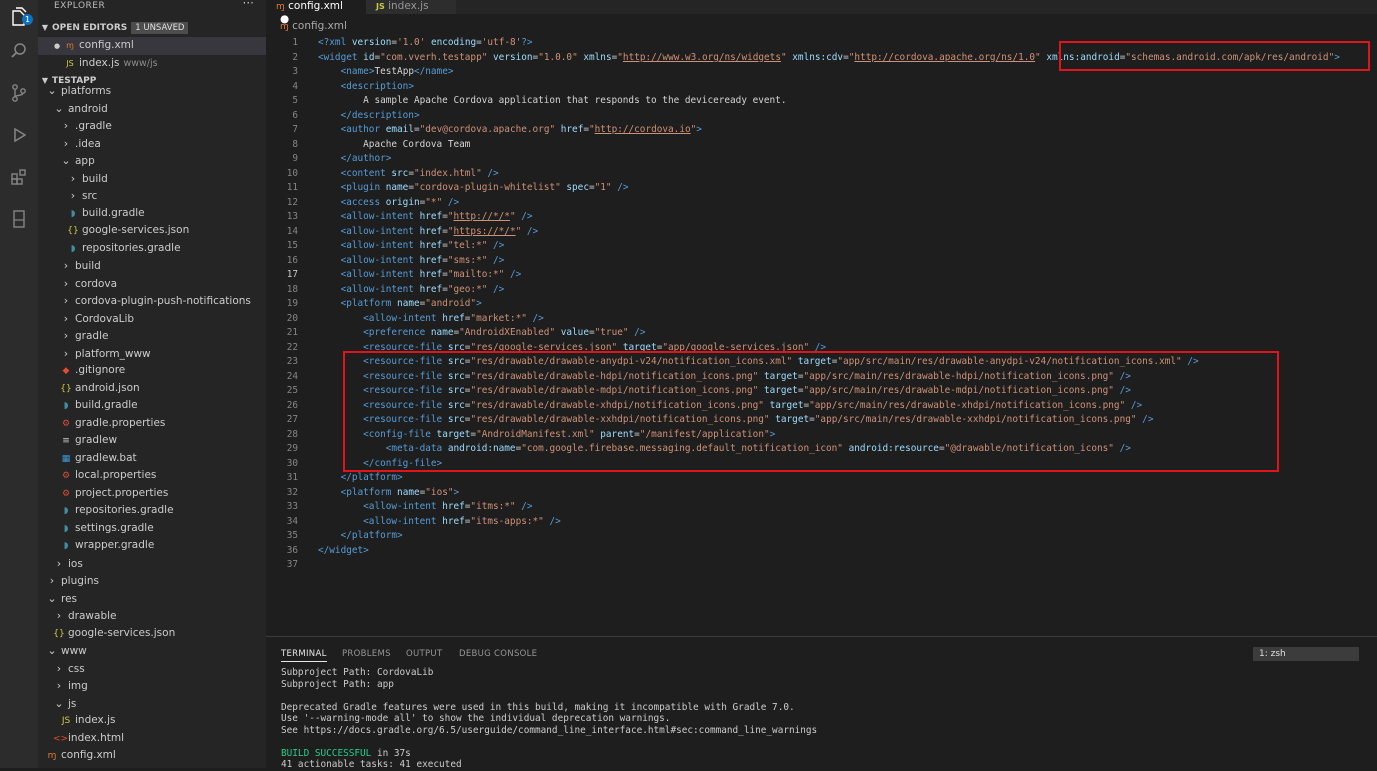  Describe the element at coordinates (100, 370) in the screenshot. I see `tree-item-label: .gitignore` at that location.